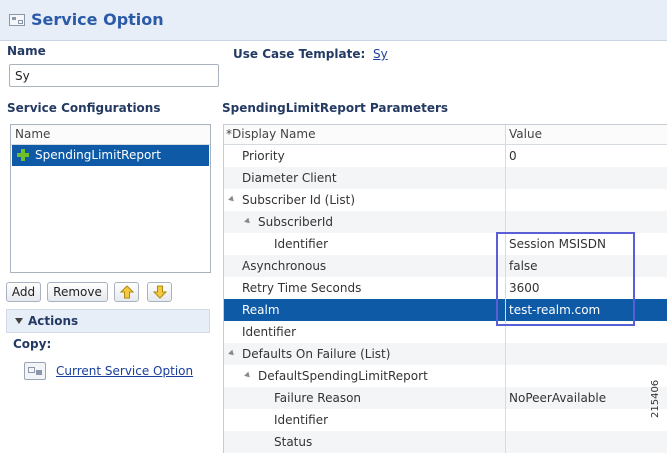 Image resolution: width=667 pixels, height=453 pixels. I want to click on cell-value: Session MSISDN, so click(557, 244).